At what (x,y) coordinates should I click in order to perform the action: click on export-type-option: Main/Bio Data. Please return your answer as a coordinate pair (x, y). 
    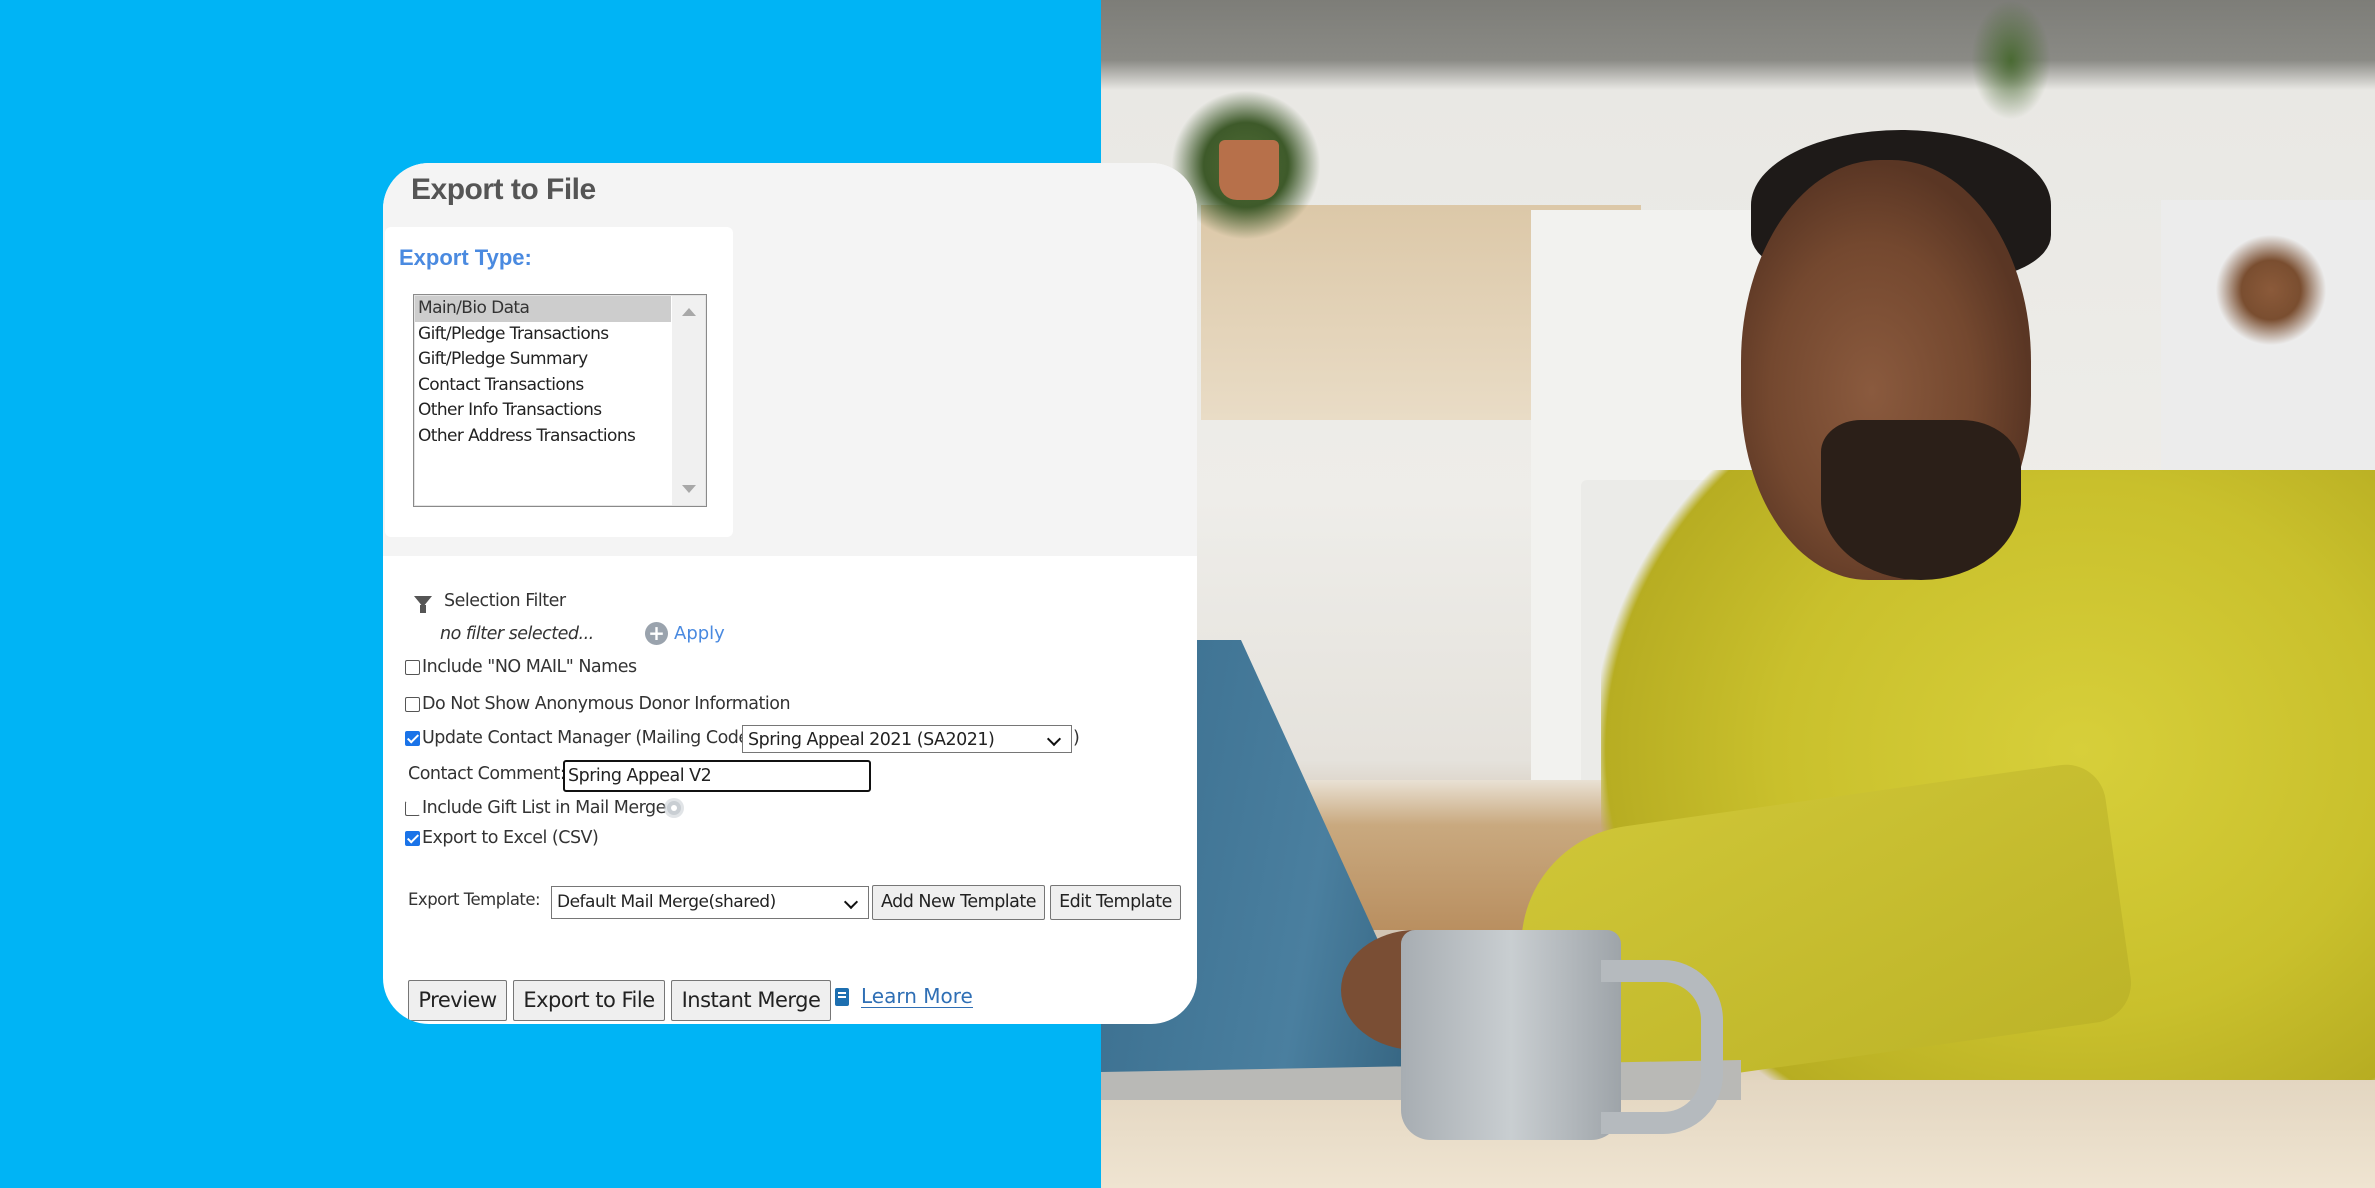
    Looking at the image, I should click on (543, 309).